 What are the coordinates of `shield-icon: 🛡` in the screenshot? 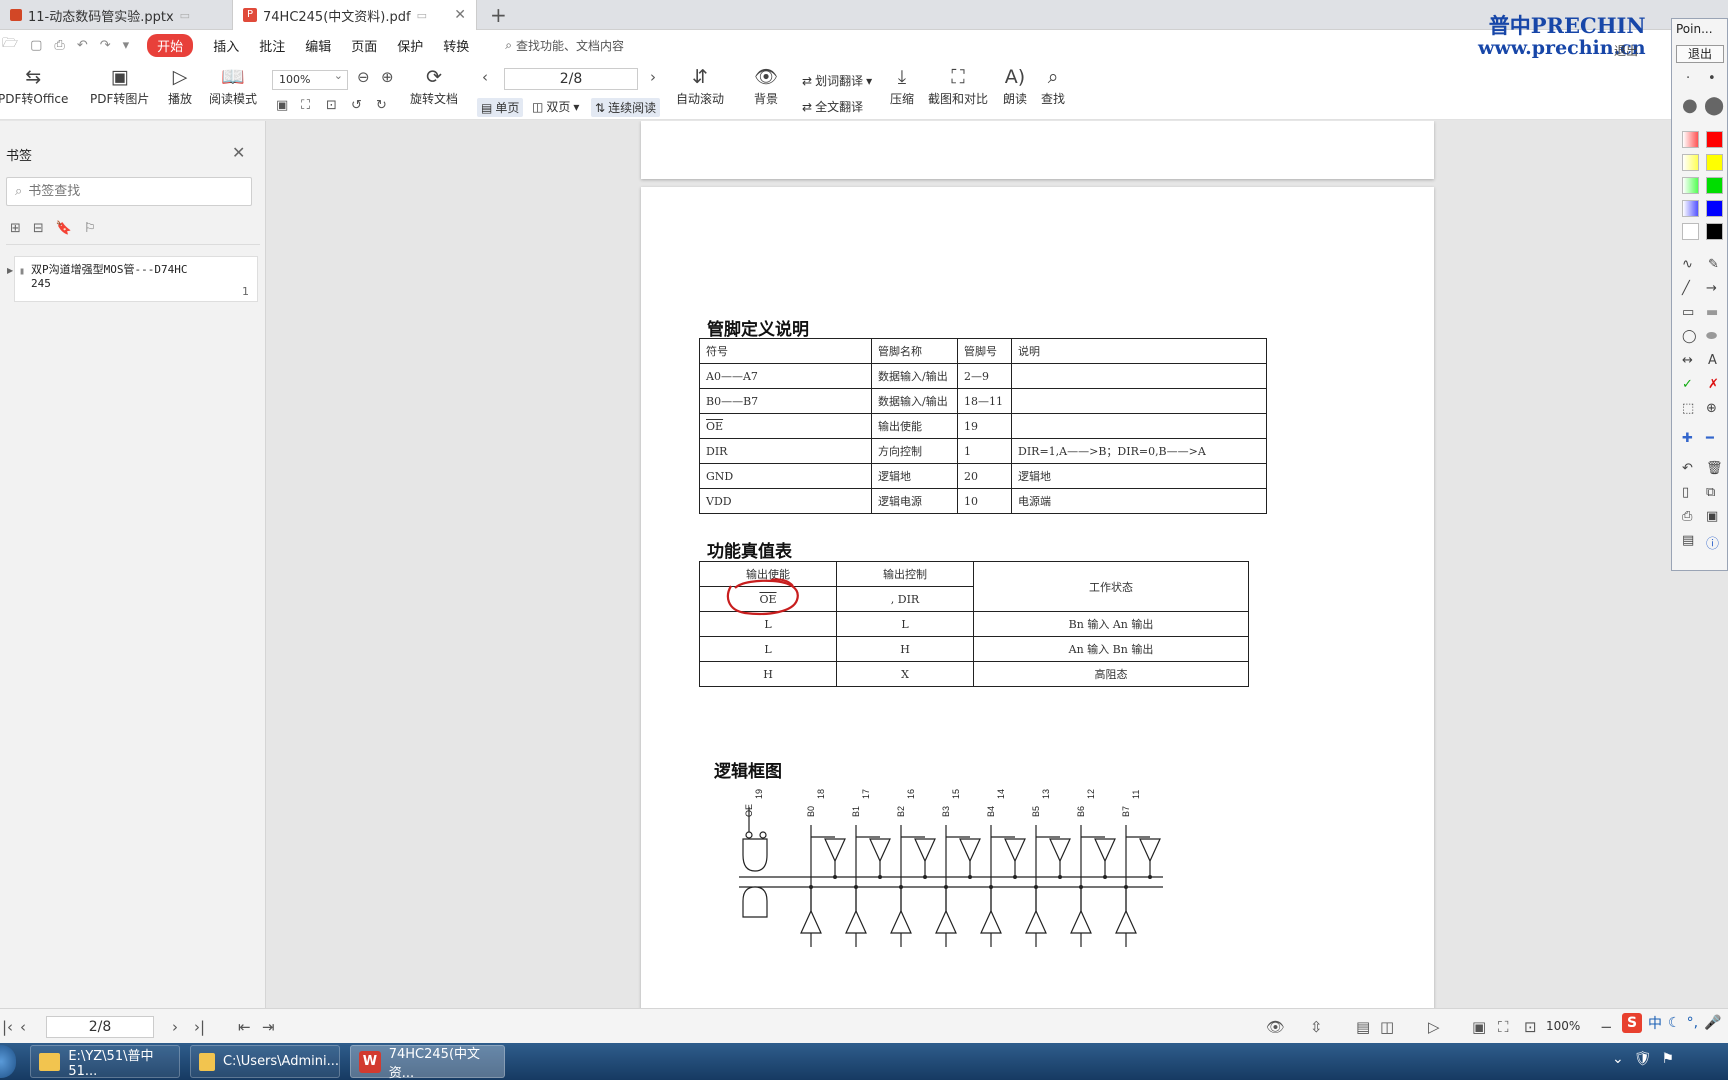 It's located at (1643, 1059).